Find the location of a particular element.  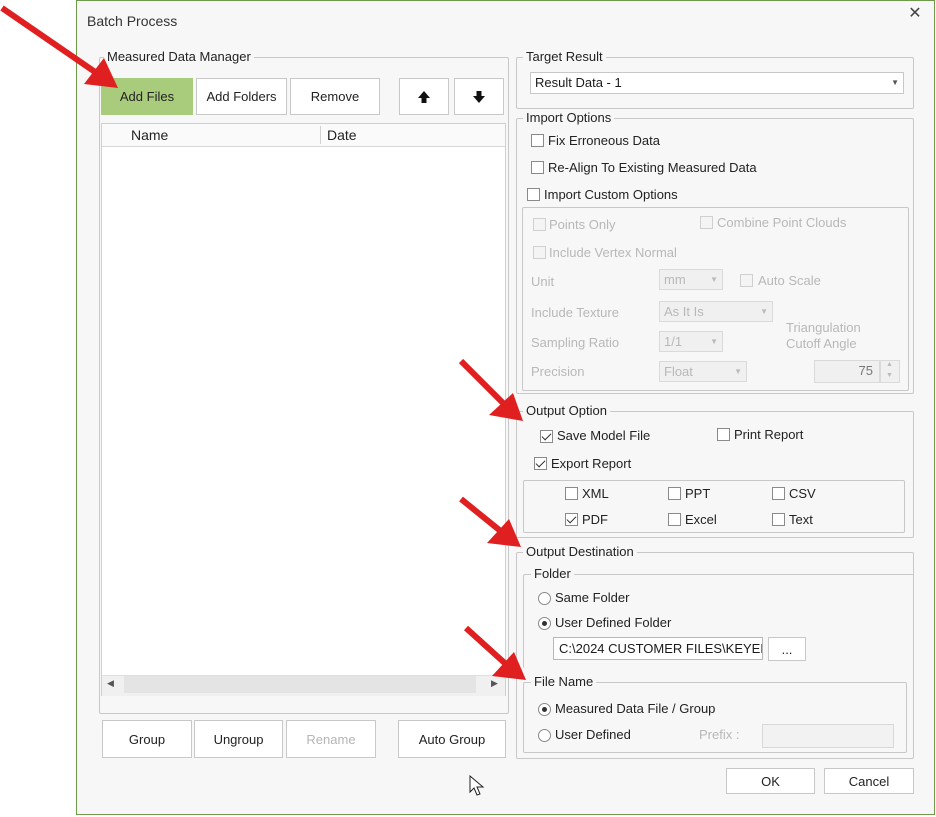

measured-group-radio is located at coordinates (544, 709).